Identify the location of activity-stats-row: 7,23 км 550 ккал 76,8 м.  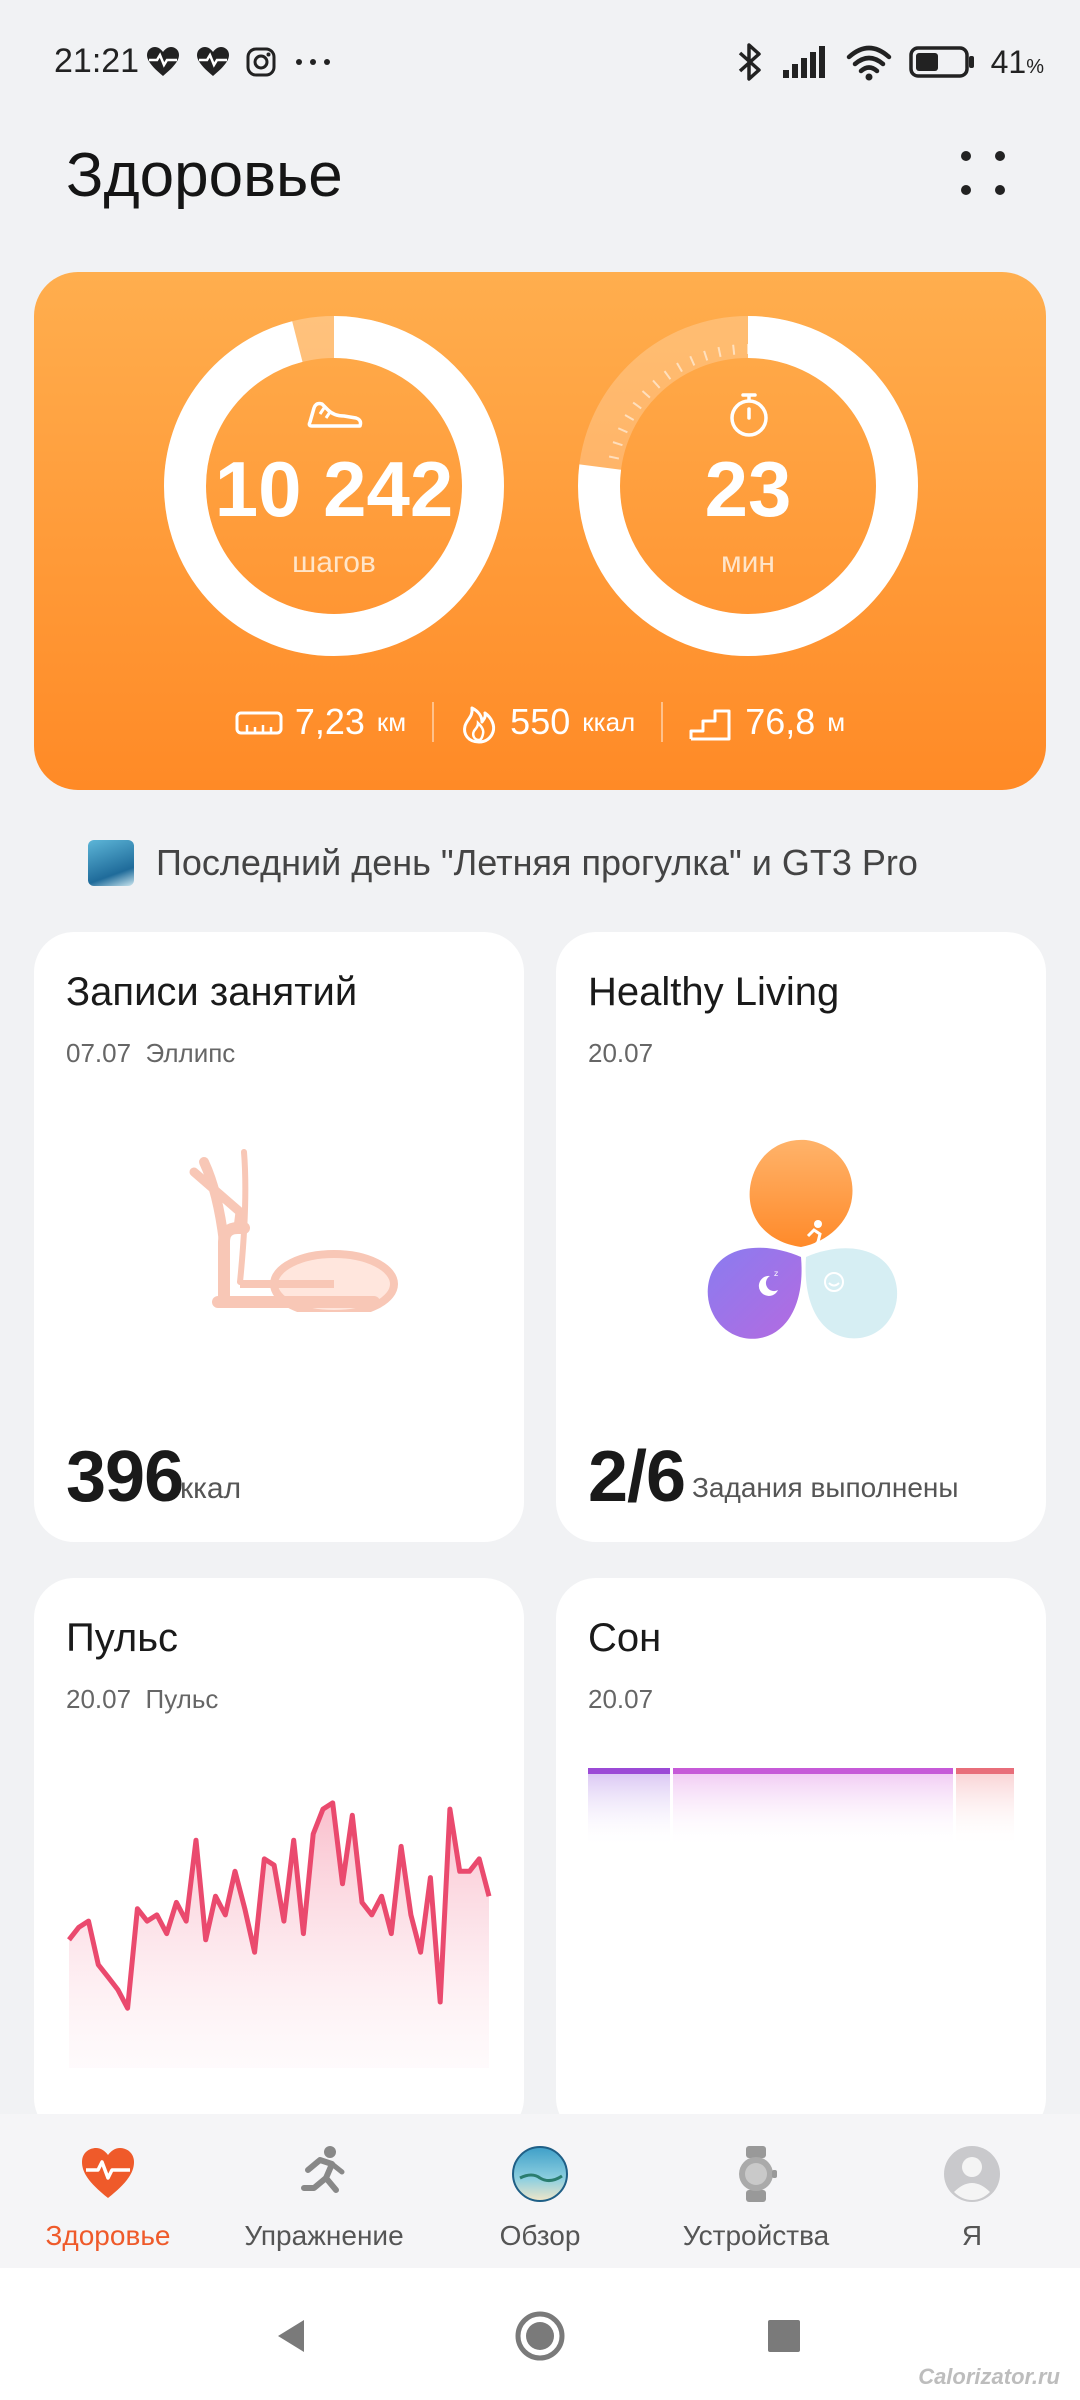
(540, 722).